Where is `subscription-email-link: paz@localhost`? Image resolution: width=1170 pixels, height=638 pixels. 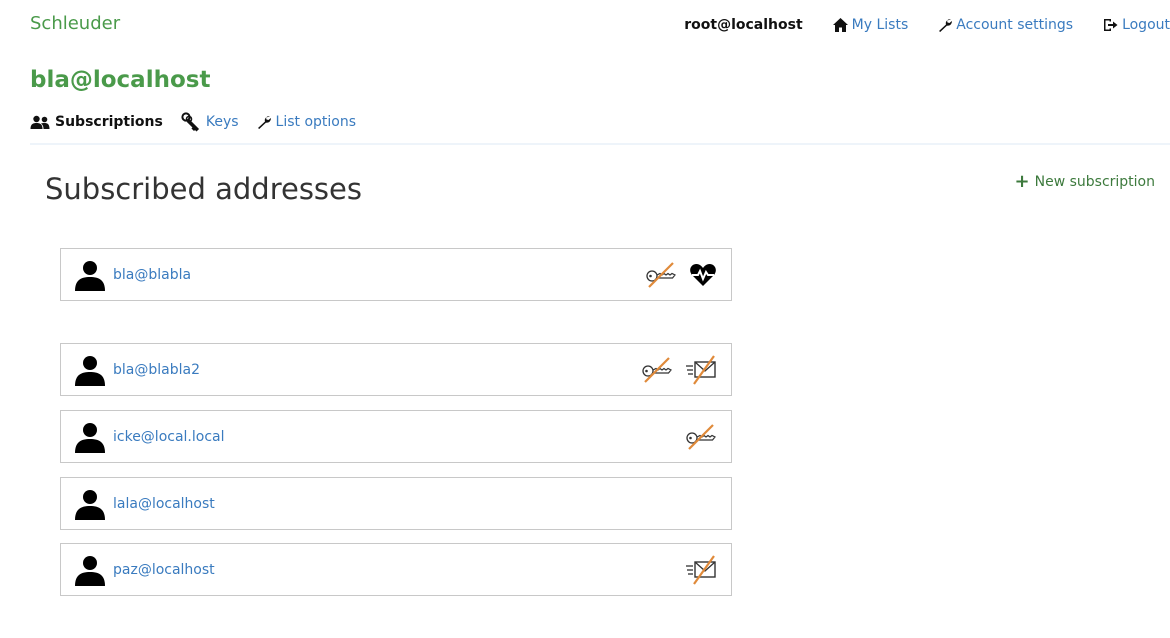
subscription-email-link: paz@localhost is located at coordinates (393, 570).